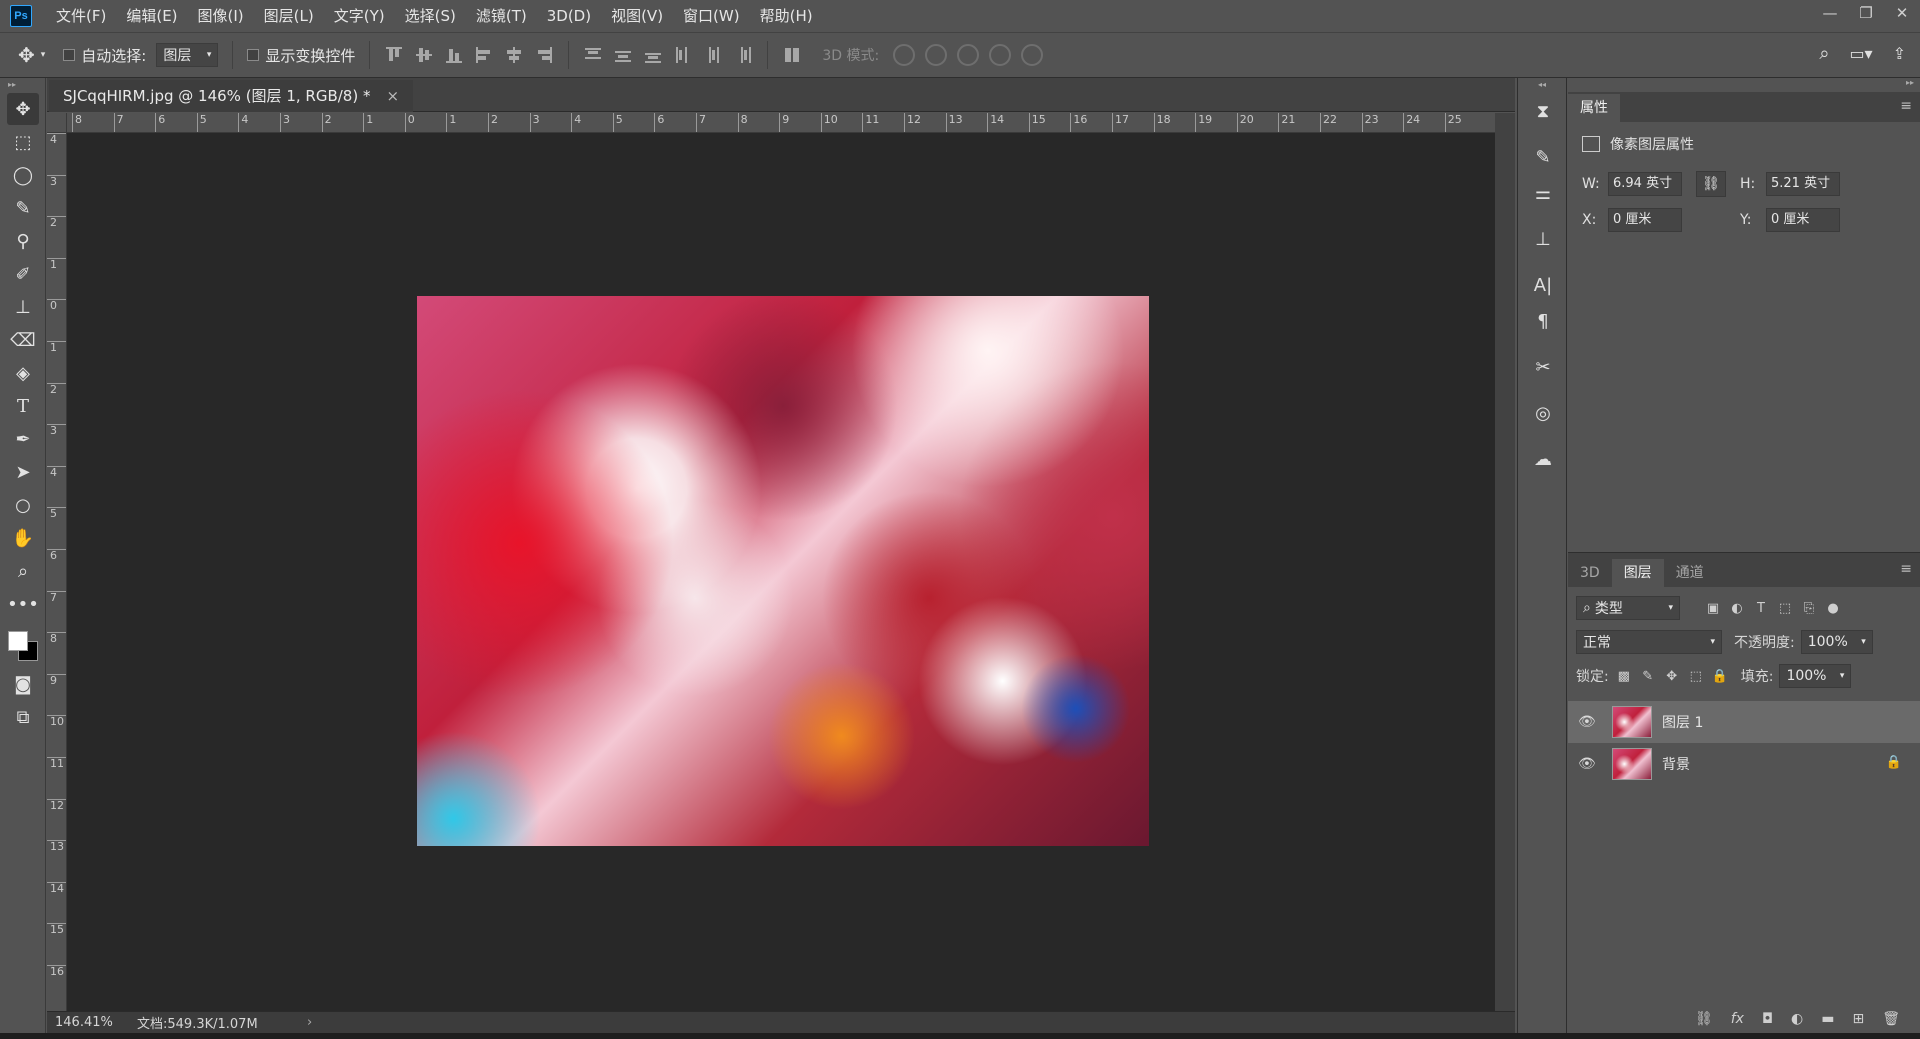 This screenshot has width=1920, height=1039. What do you see at coordinates (544, 55) in the screenshot?
I see `align-right-icon` at bounding box center [544, 55].